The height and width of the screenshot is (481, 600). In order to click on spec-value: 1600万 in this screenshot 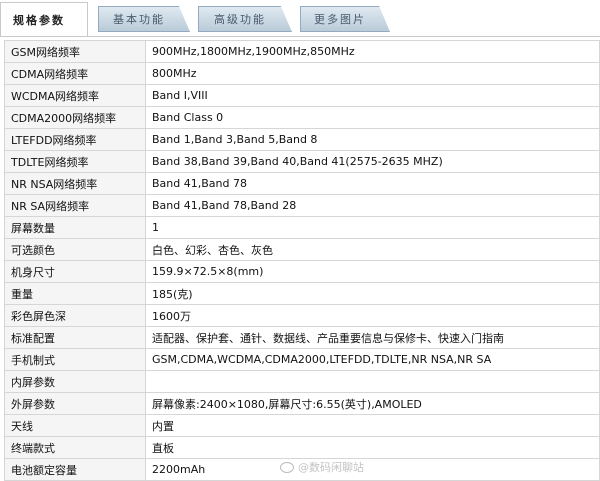, I will do `click(372, 315)`.